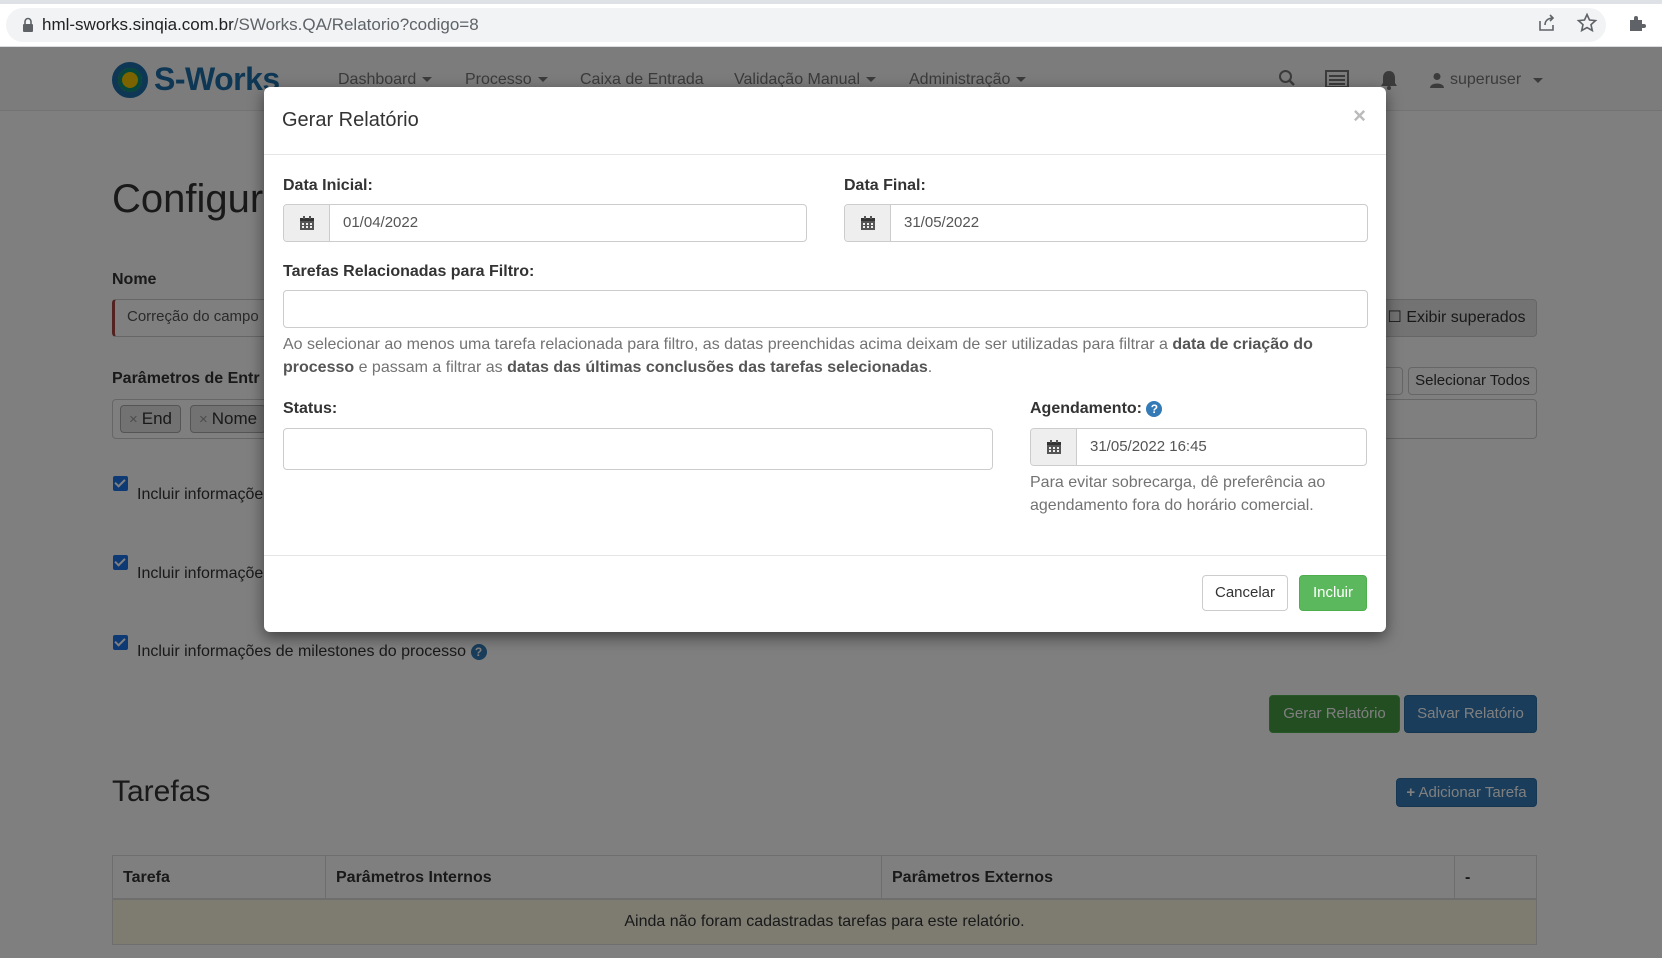 This screenshot has width=1662, height=958. Describe the element at coordinates (831, 2) in the screenshot. I see `tab-strip` at that location.